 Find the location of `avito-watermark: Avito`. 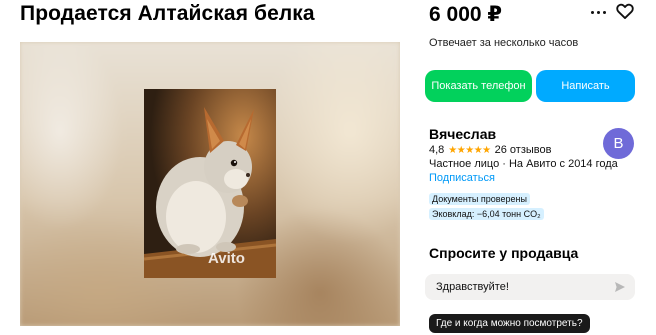

avito-watermark: Avito is located at coordinates (226, 258).